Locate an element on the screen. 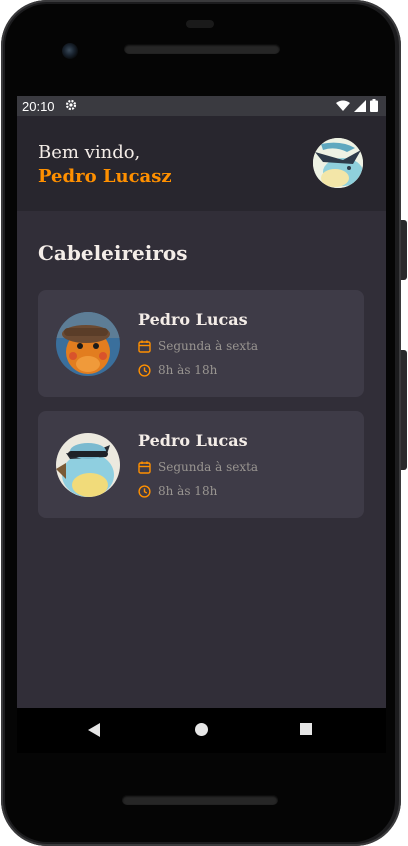 Image resolution: width=408 pixels, height=846 pixels. top-speaker is located at coordinates (202, 49).